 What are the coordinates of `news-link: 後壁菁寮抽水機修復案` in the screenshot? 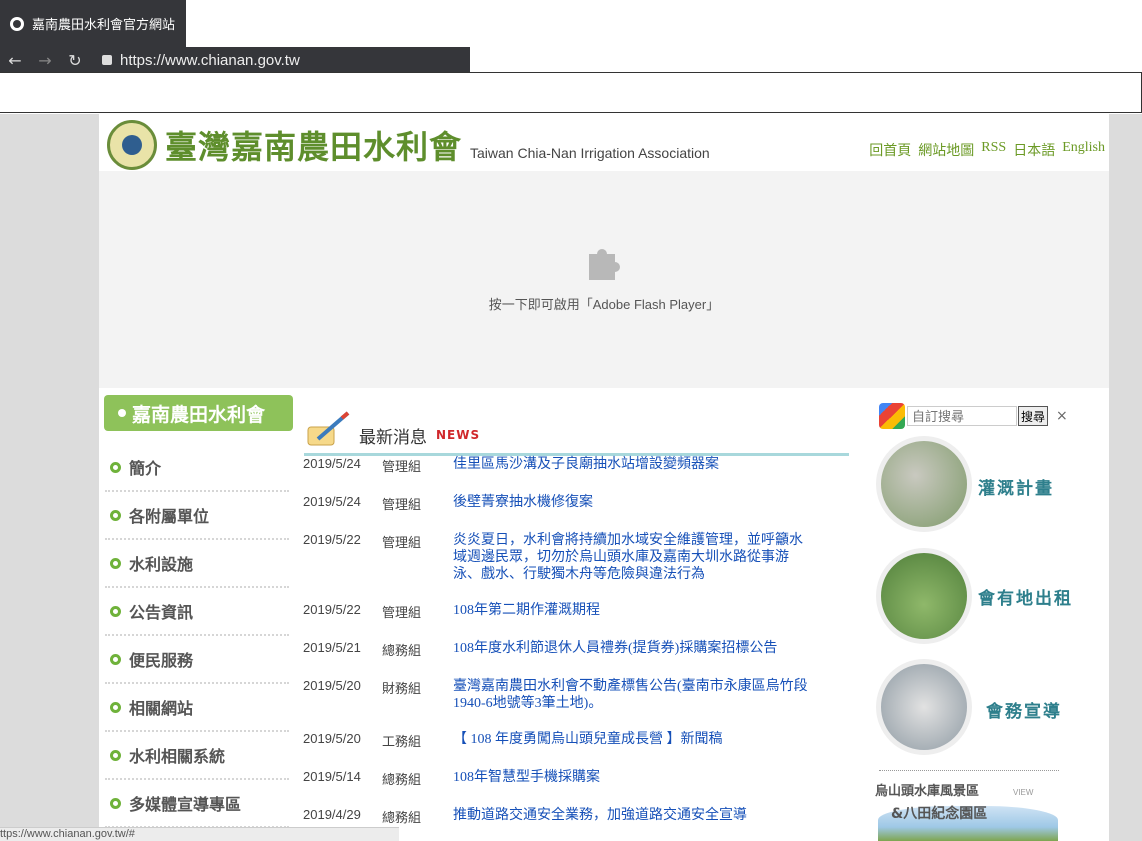 It's located at (633, 503).